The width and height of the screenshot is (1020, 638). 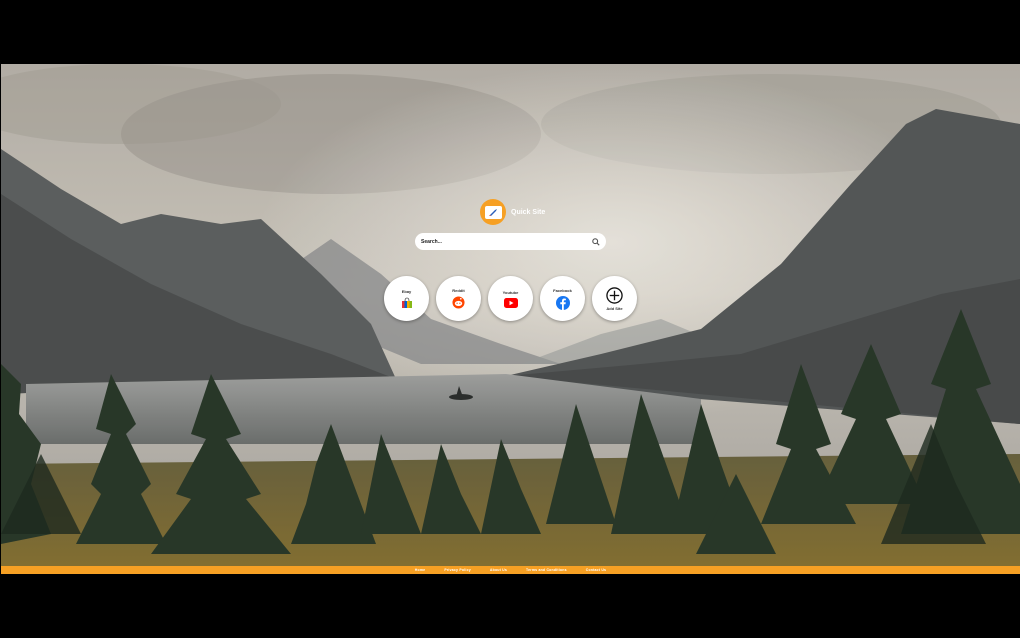 I want to click on add-circle-icon, so click(x=614, y=295).